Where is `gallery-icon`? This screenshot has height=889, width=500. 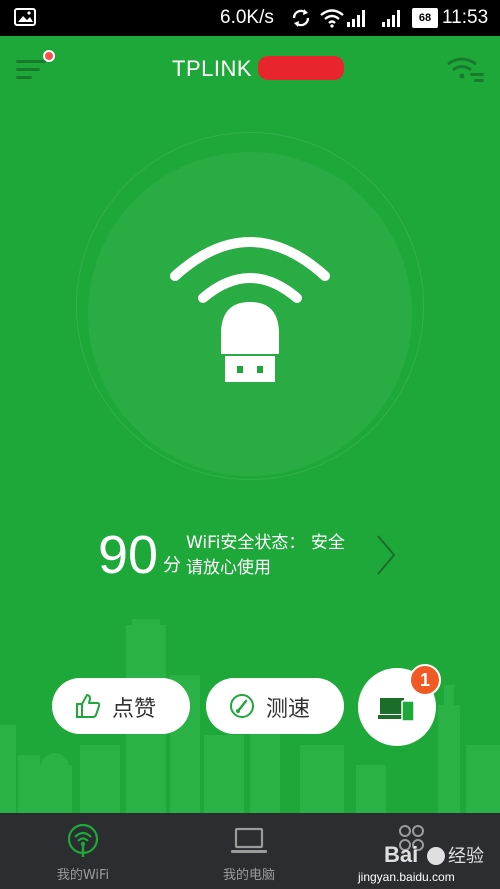
gallery-icon is located at coordinates (25, 17).